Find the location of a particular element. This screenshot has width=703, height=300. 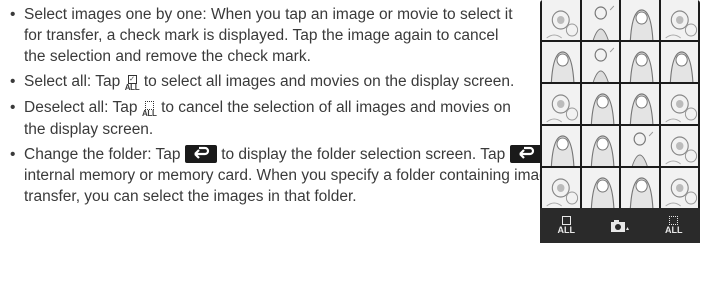

camera-icon is located at coordinates (620, 226).